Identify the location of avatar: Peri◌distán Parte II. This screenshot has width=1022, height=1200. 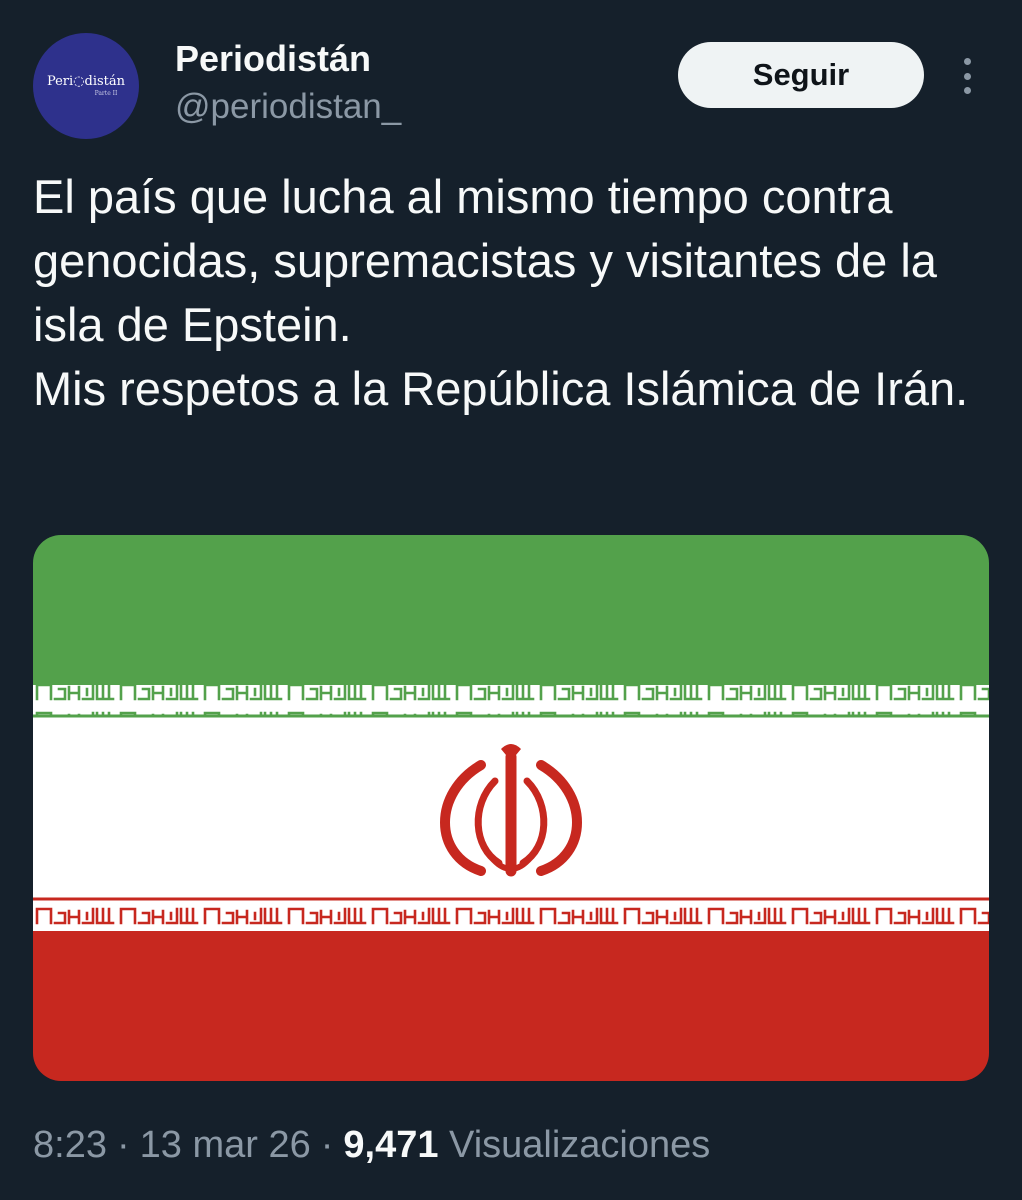
(86, 86).